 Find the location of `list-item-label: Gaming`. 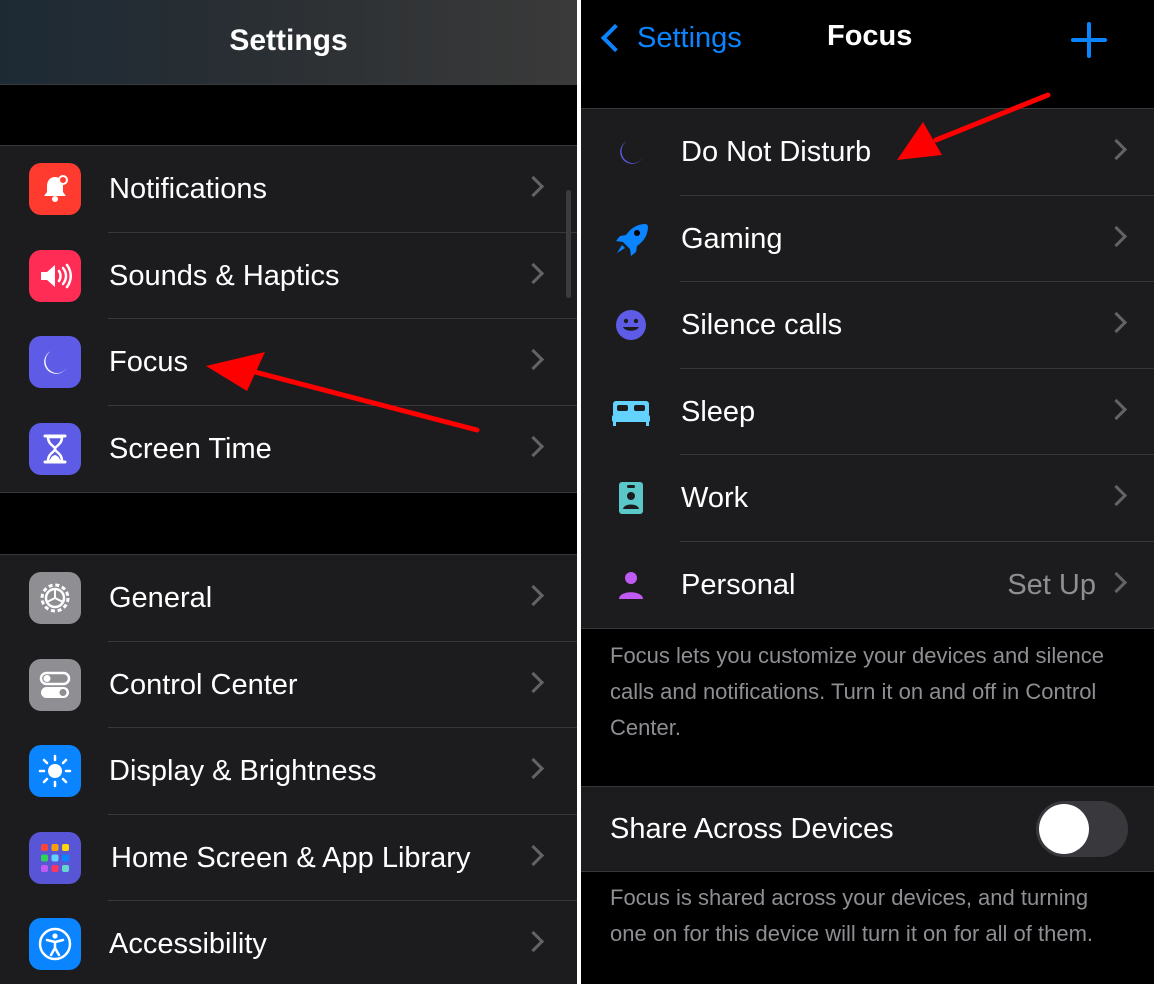

list-item-label: Gaming is located at coordinates (732, 238).